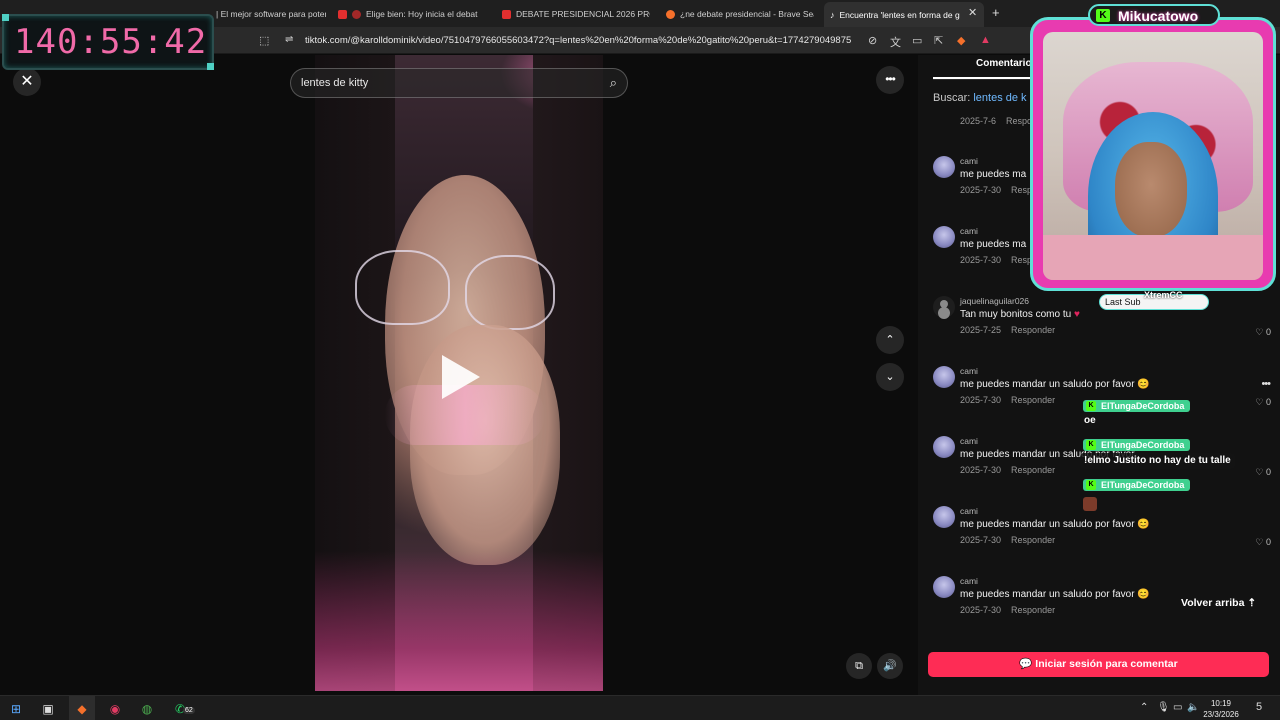 The height and width of the screenshot is (720, 1280). I want to click on chrome-icon: ◍, so click(147, 709).